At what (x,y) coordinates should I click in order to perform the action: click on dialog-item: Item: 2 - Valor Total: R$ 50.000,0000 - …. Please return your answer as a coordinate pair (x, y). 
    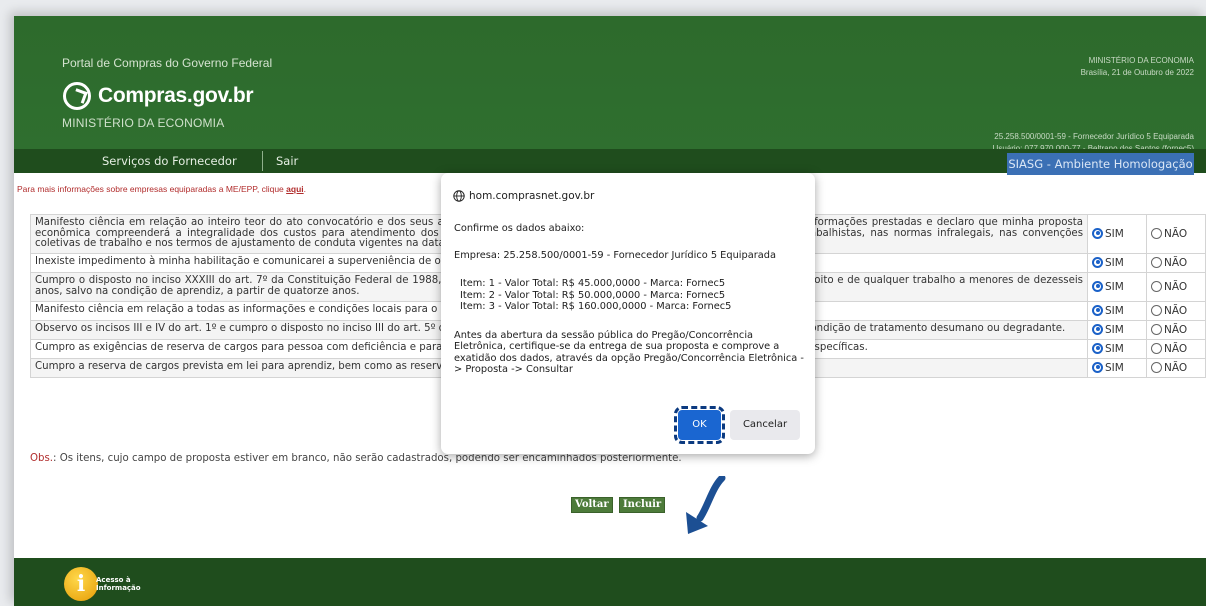
    Looking at the image, I should click on (593, 295).